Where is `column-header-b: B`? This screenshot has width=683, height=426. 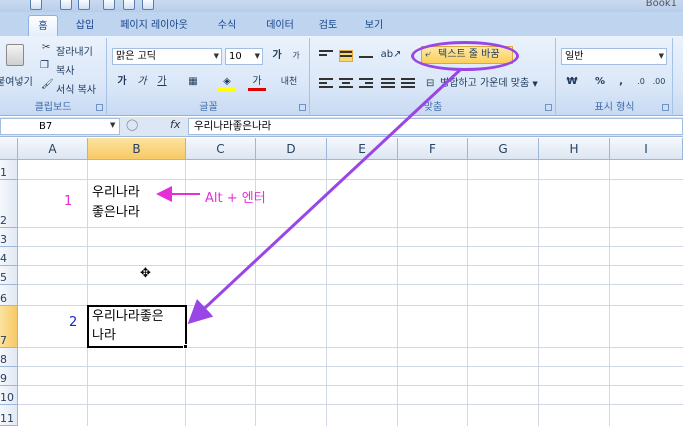 column-header-b: B is located at coordinates (137, 149).